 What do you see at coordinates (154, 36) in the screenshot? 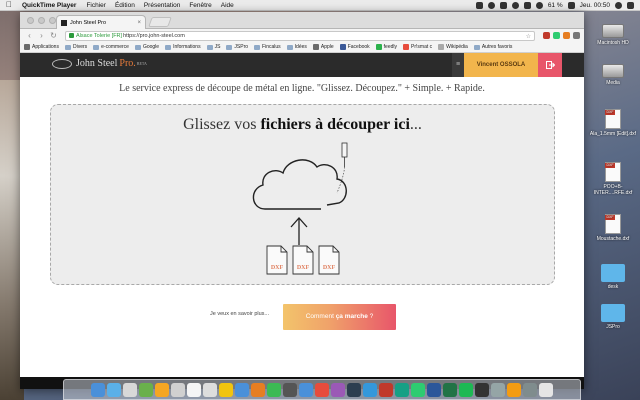
I see `url-text: https://pro.john-steel.com` at bounding box center [154, 36].